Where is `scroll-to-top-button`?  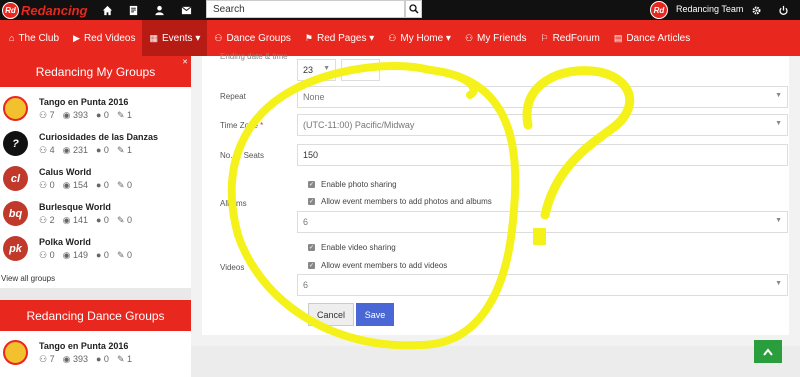
scroll-to-top-button is located at coordinates (768, 351).